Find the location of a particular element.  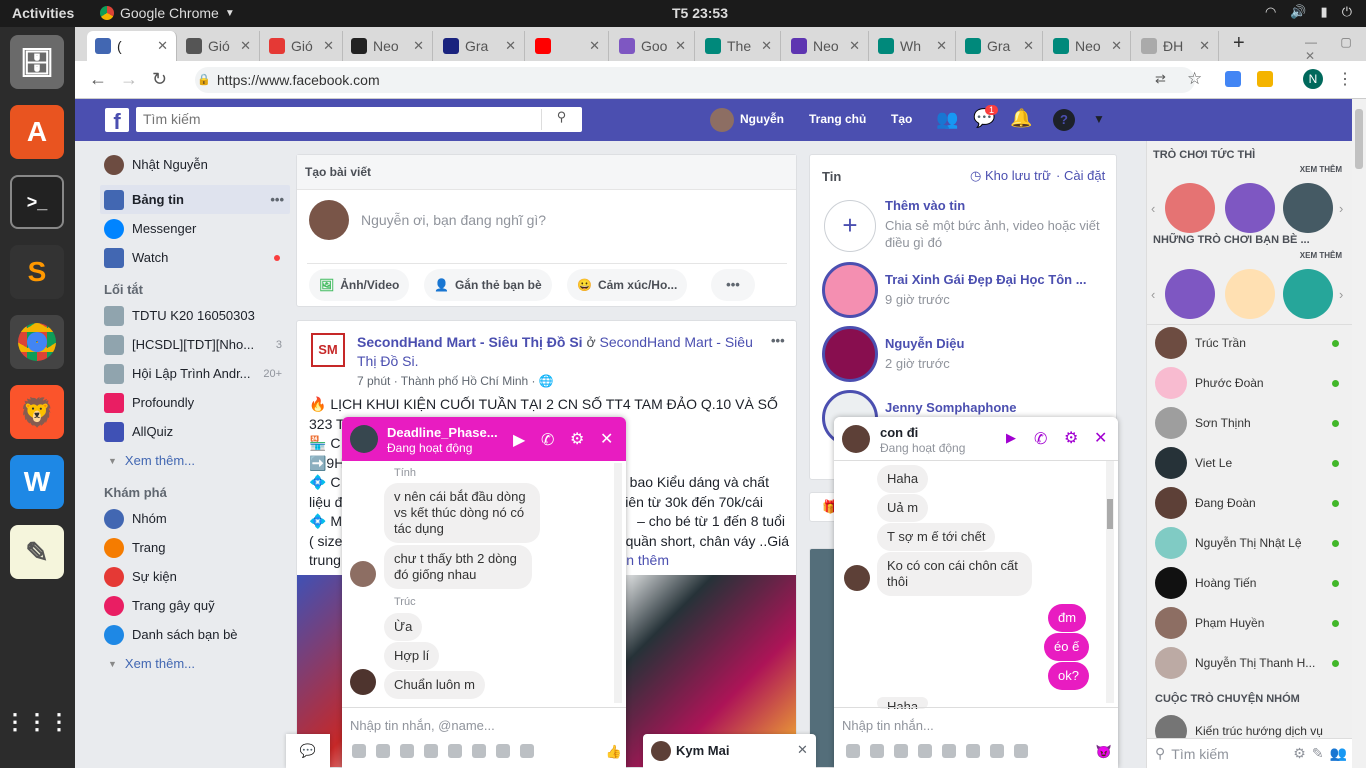

software-center-icon: A is located at coordinates (37, 132).